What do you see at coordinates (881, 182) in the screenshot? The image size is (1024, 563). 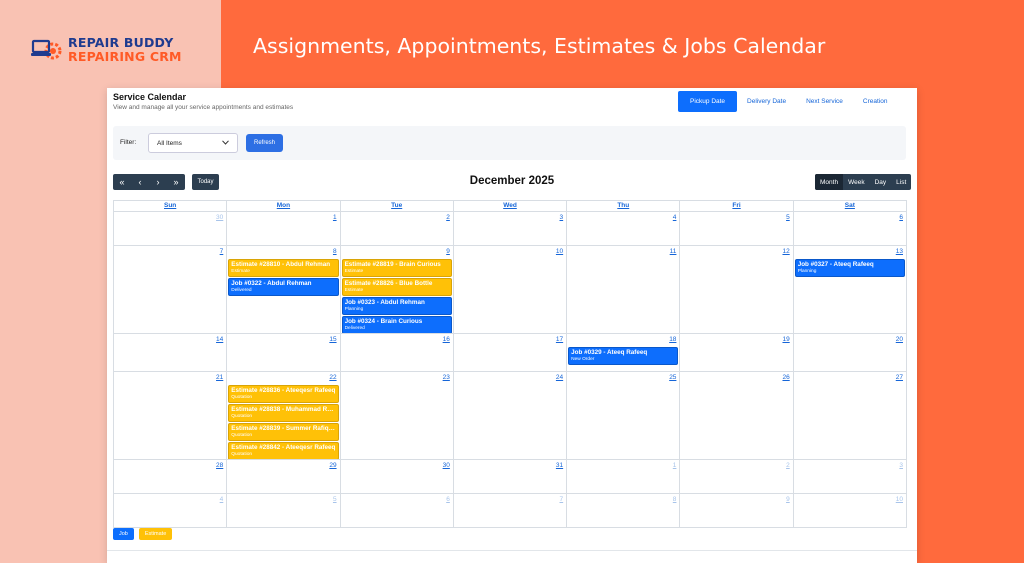 I see `view-day-button: Day` at bounding box center [881, 182].